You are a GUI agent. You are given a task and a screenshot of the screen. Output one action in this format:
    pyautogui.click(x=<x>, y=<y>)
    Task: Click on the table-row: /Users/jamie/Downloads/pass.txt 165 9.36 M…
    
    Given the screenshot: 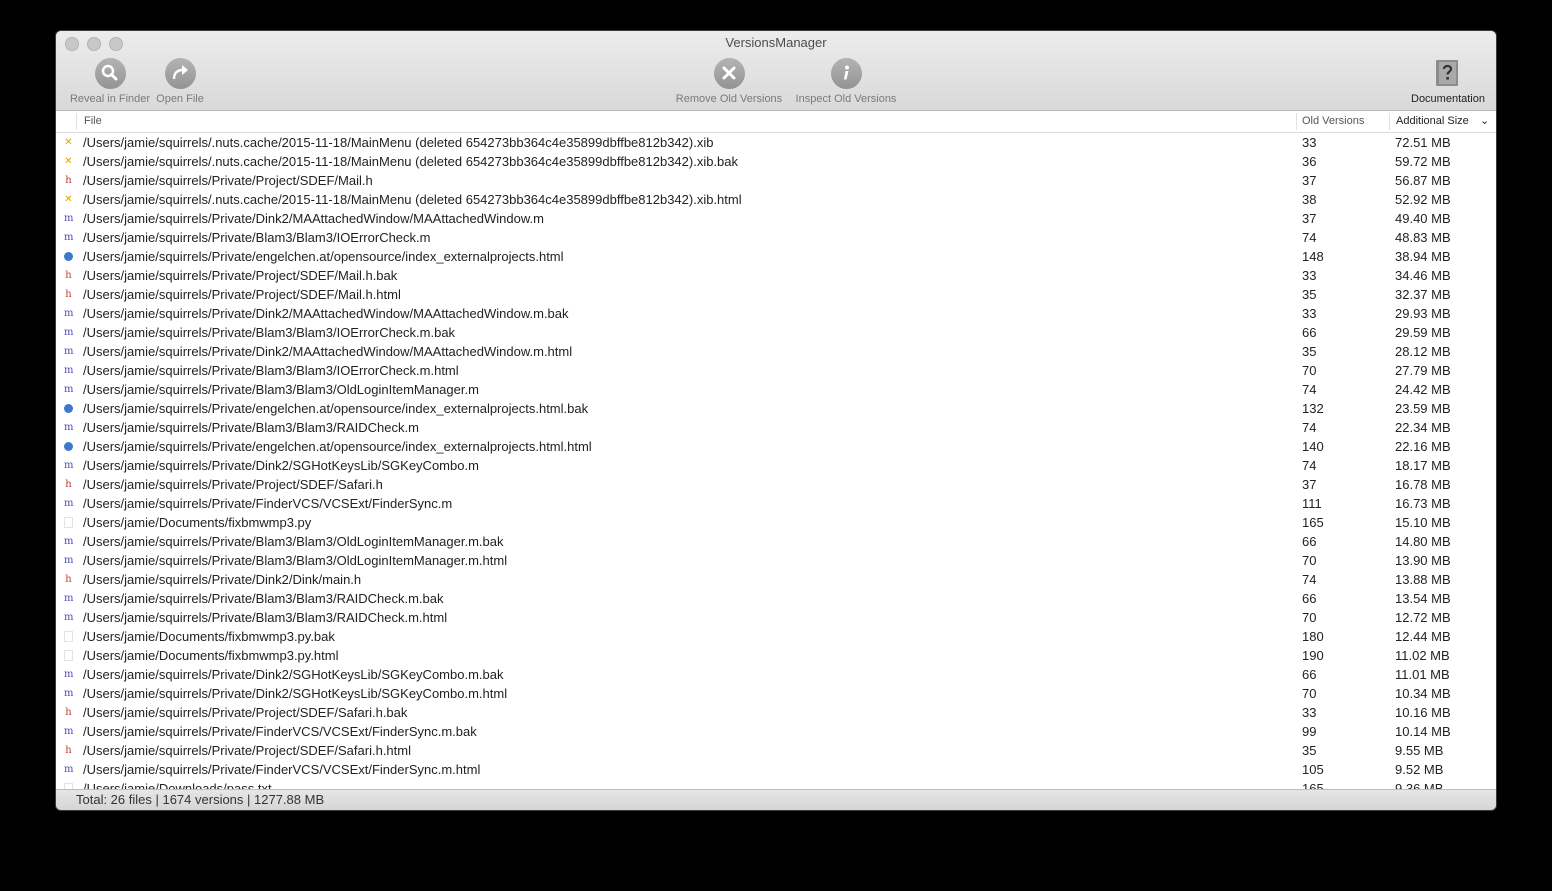 What is the action you would take?
    pyautogui.click(x=776, y=784)
    